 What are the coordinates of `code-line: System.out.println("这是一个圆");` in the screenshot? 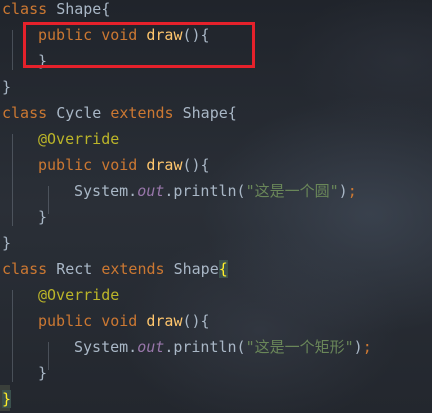 It's located at (215, 191).